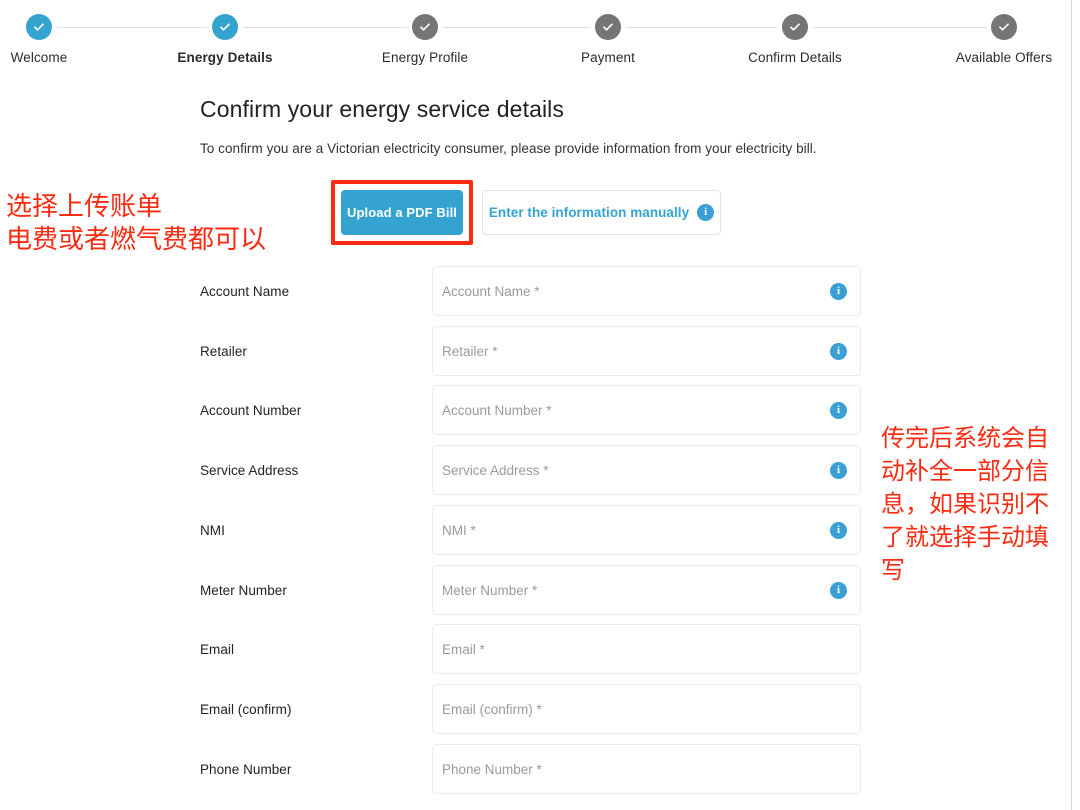 This screenshot has width=1080, height=810. Describe the element at coordinates (212, 530) in the screenshot. I see `field-label: NMI` at that location.